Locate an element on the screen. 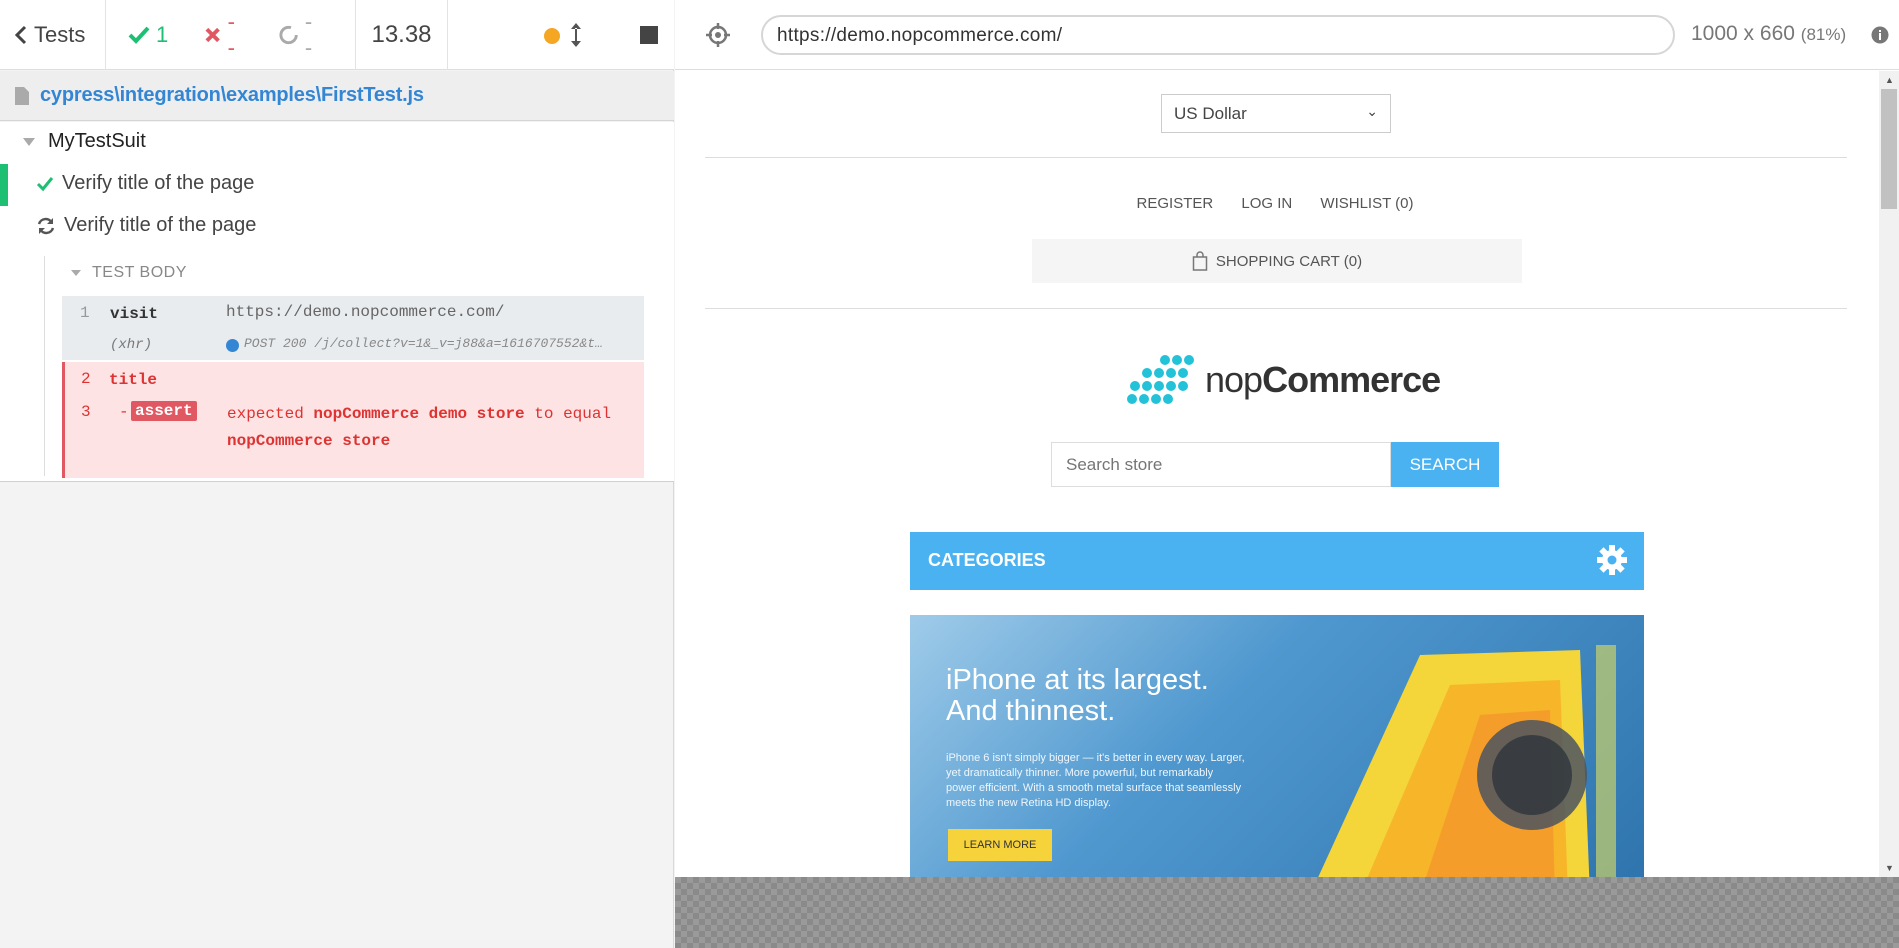 The width and height of the screenshot is (1899, 948). failed-count: -- is located at coordinates (231, 34).